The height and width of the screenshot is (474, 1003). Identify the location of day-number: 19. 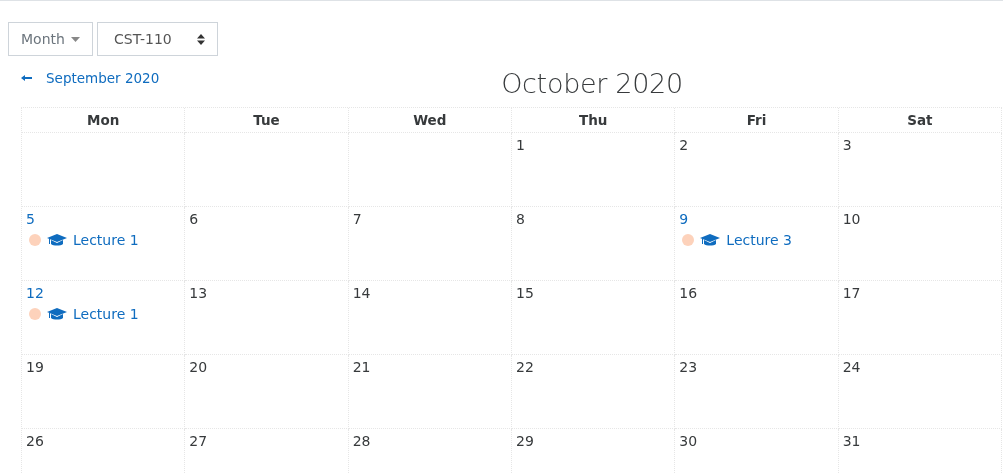
(35, 367).